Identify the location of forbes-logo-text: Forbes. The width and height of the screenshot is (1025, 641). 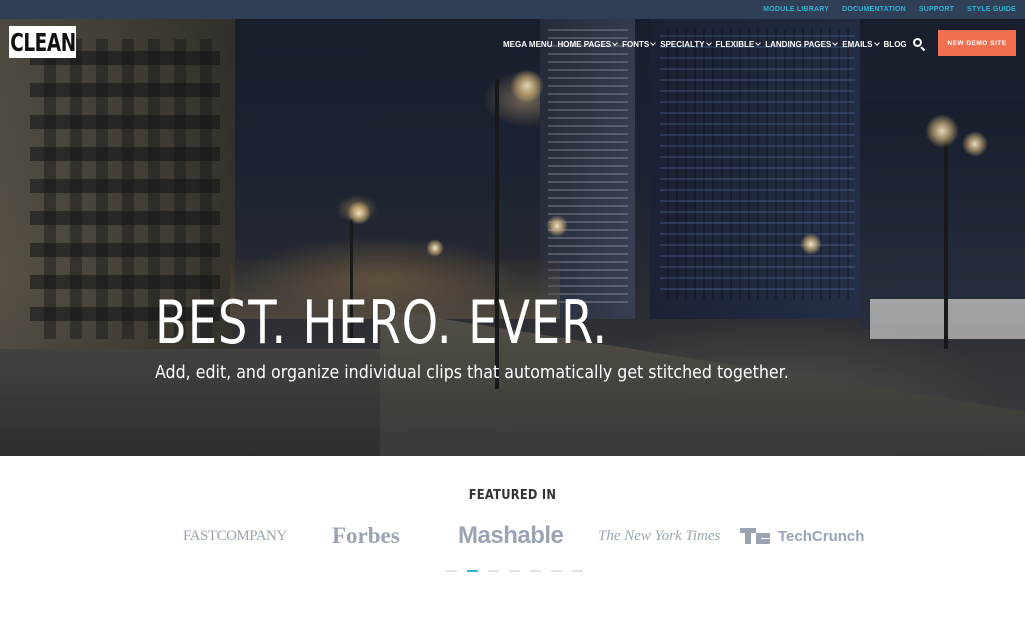
(366, 535).